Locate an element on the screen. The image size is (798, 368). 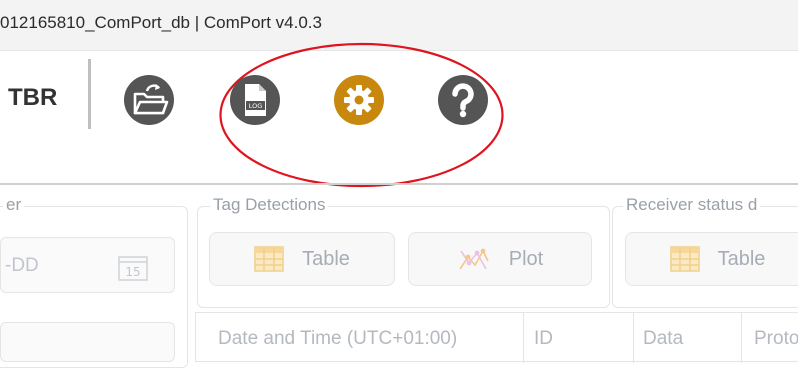
tag-detections-title: Tag Detections is located at coordinates (269, 205).